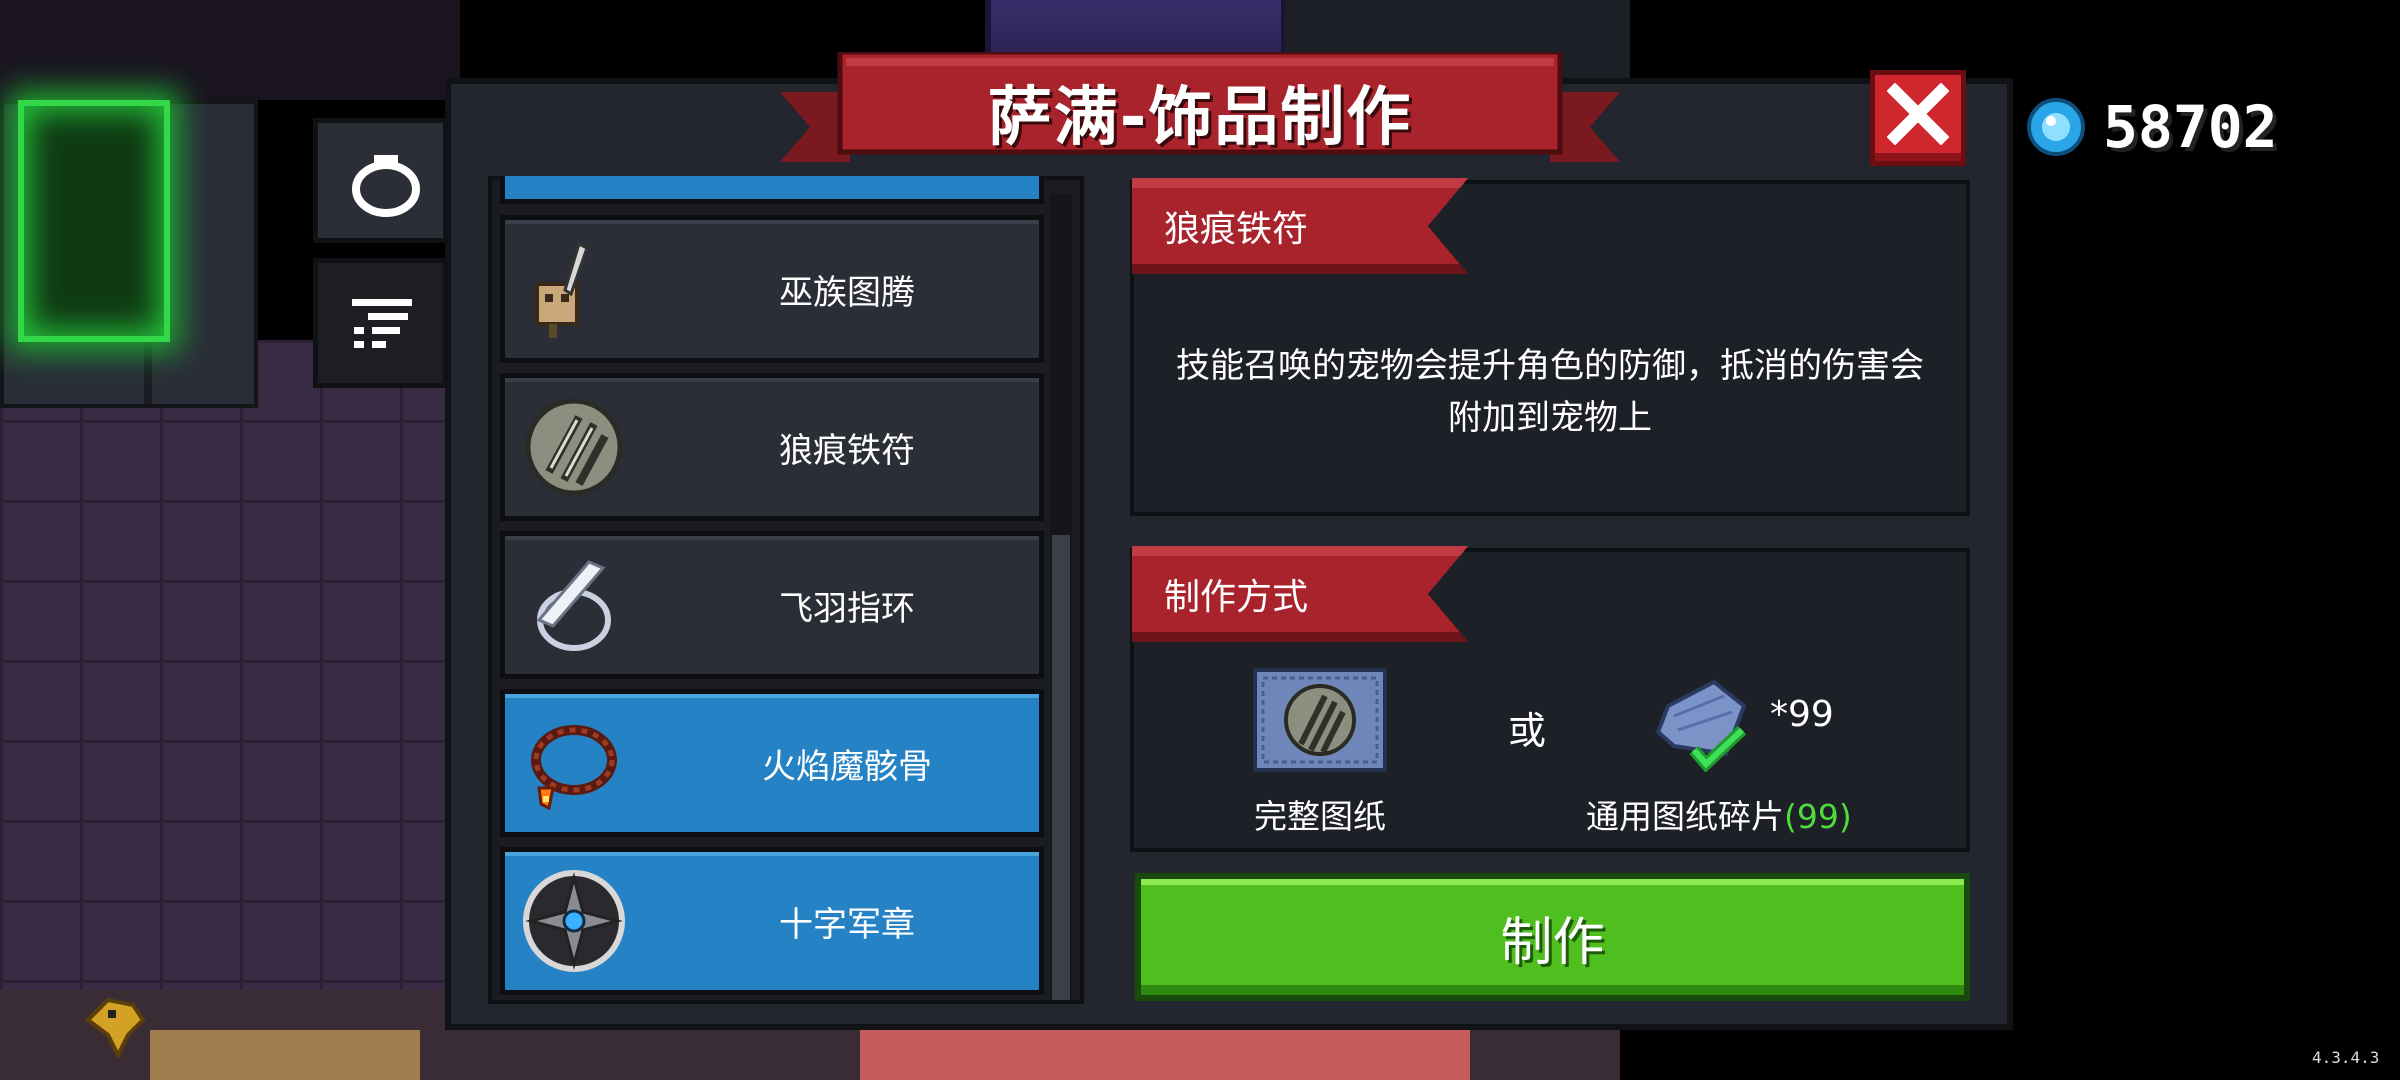 Image resolution: width=2400 pixels, height=1080 pixels. I want to click on crafting-method-ribbon: 制作方式, so click(1300, 594).